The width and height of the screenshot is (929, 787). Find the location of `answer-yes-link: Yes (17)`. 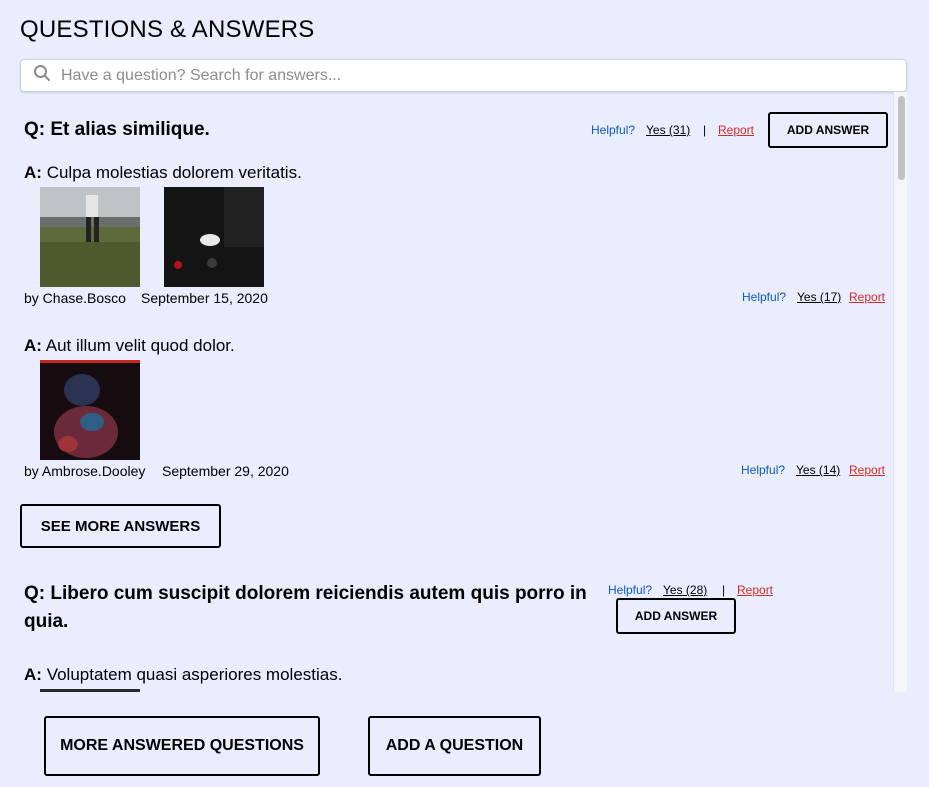

answer-yes-link: Yes (17) is located at coordinates (819, 297).